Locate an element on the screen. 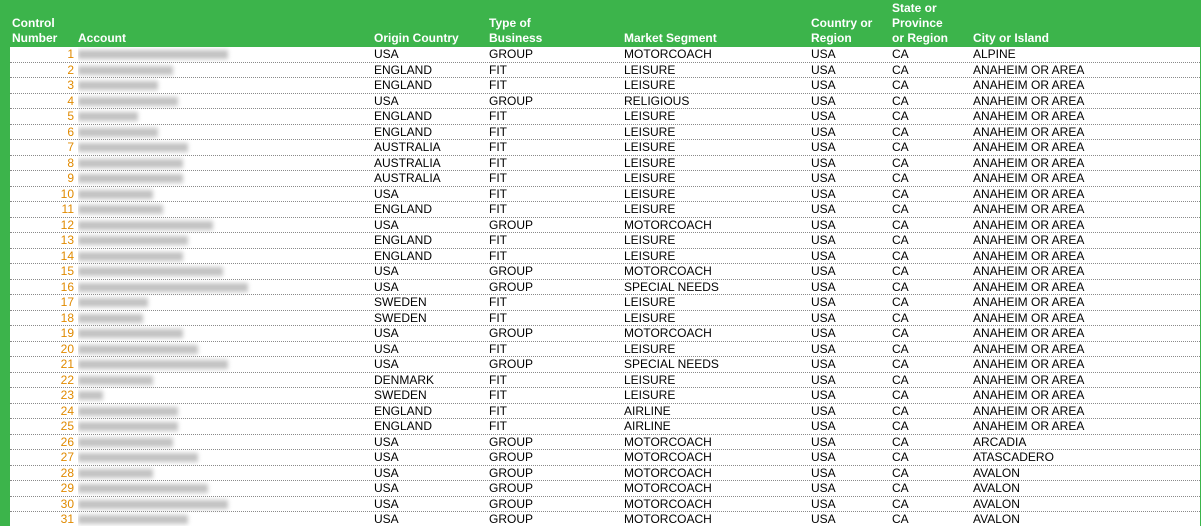  header-control-number: Control Number is located at coordinates (34, 31).